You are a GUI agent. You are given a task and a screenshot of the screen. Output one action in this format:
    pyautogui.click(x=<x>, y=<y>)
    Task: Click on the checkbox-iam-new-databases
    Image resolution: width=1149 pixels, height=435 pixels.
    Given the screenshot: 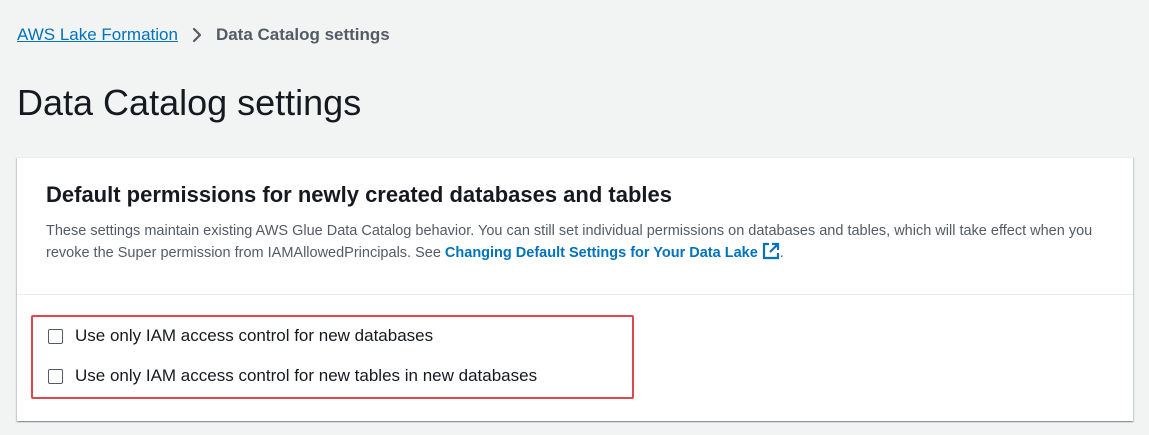 What is the action you would take?
    pyautogui.click(x=55, y=336)
    